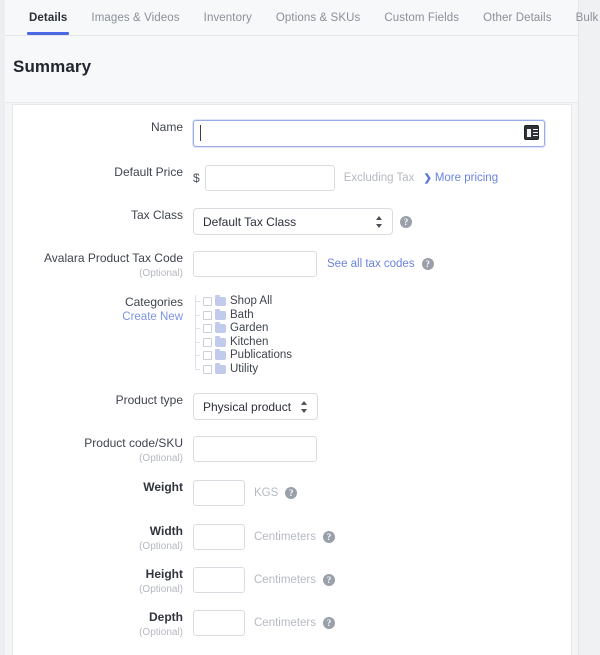 The height and width of the screenshot is (655, 600). Describe the element at coordinates (207, 302) in the screenshot. I see `category-checkbox-shop-all` at that location.